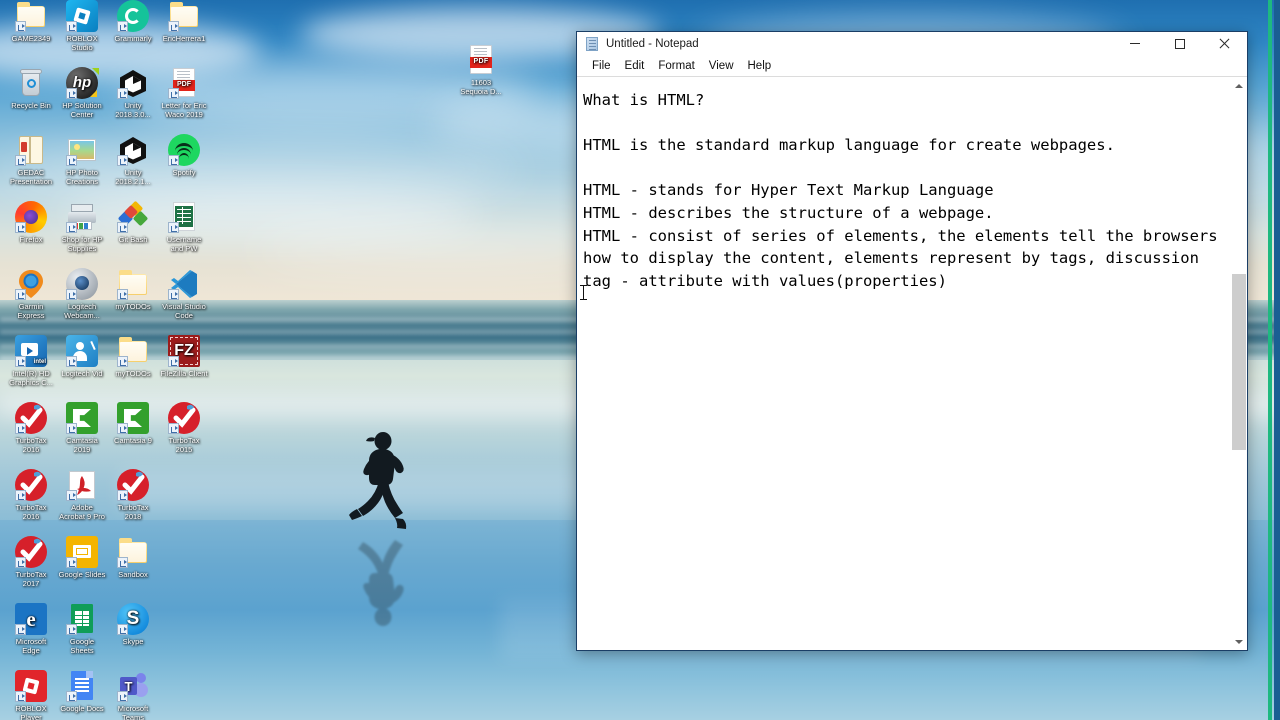 This screenshot has height=720, width=1280. I want to click on menu-item-help: Help, so click(760, 66).